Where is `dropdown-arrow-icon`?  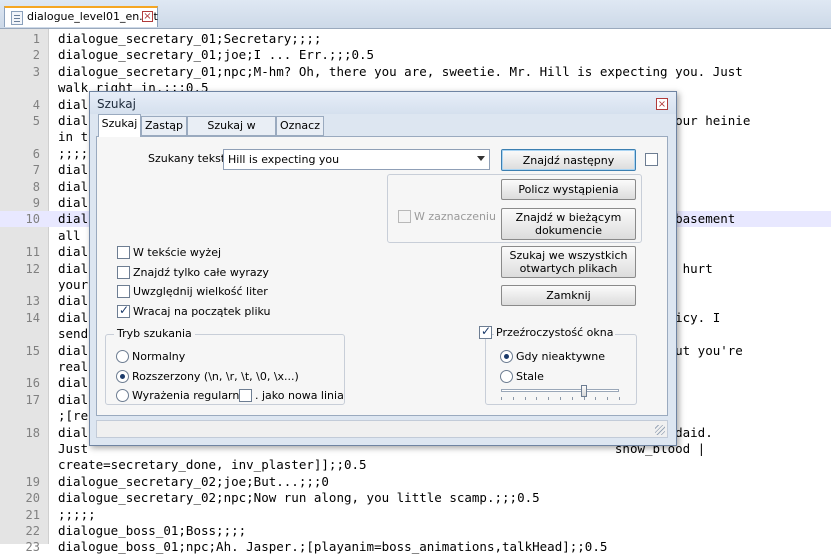
dropdown-arrow-icon is located at coordinates (481, 158).